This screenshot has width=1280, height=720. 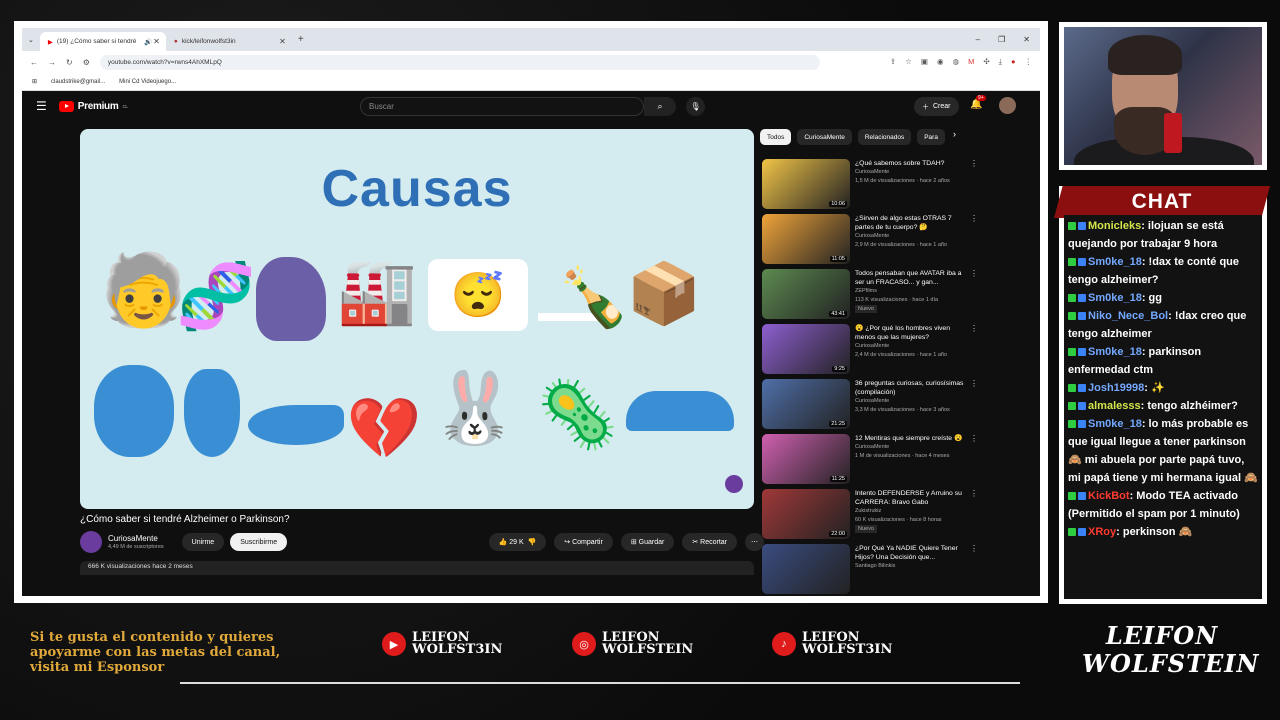 I want to click on puzzle-icon: ✣, so click(x=986, y=62).